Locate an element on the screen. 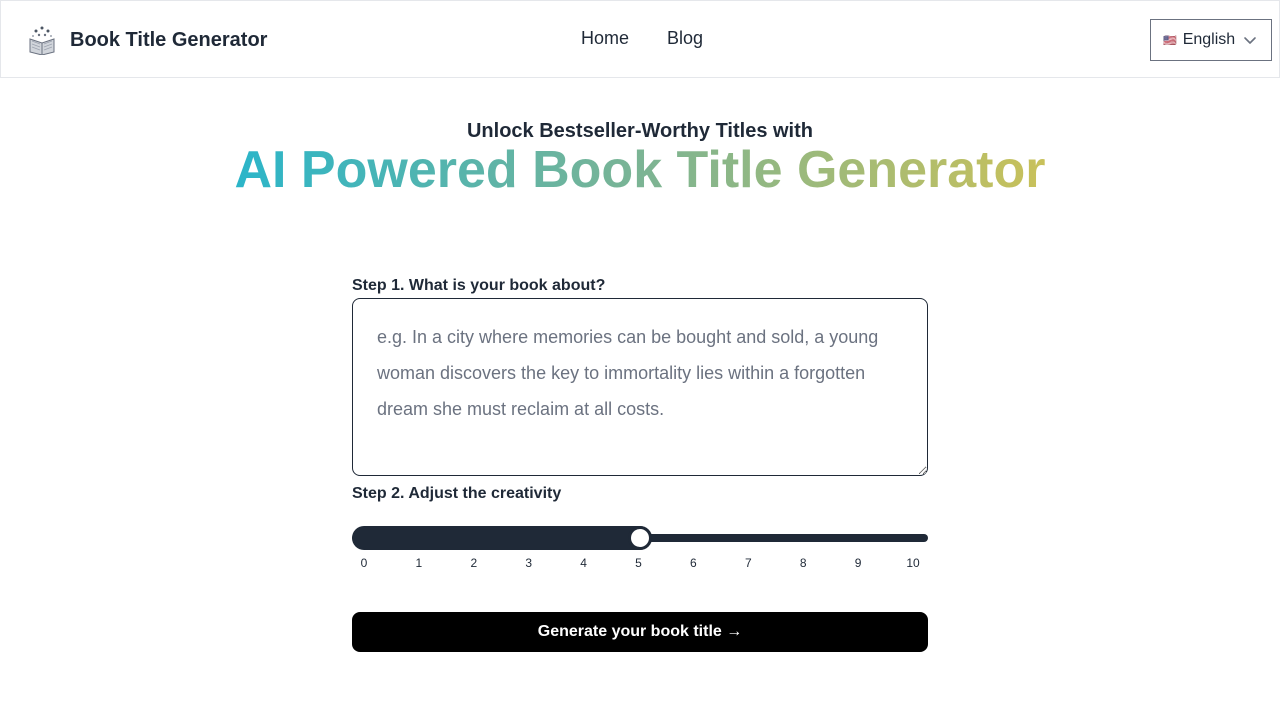 Image resolution: width=1280 pixels, height=720 pixels. hero-title-text: AI Powered Book Title Generator is located at coordinates (640, 170).